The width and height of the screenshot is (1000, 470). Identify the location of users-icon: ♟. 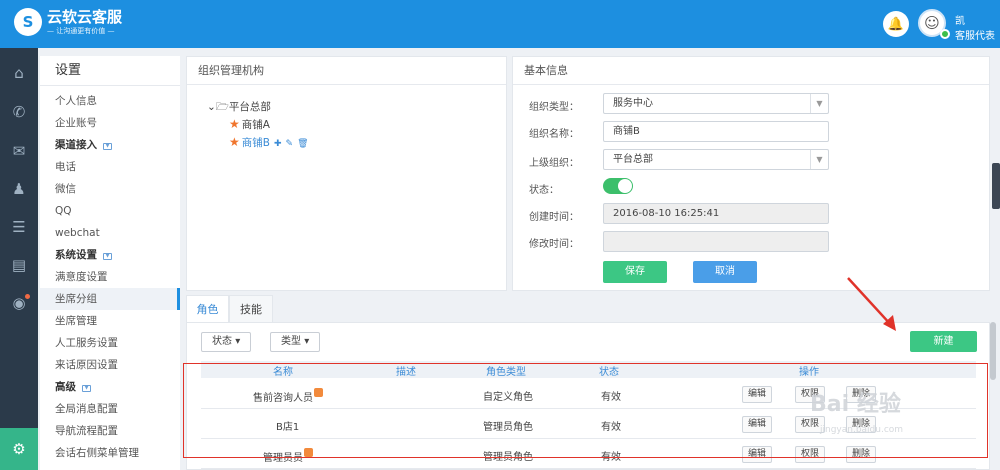
(19, 189).